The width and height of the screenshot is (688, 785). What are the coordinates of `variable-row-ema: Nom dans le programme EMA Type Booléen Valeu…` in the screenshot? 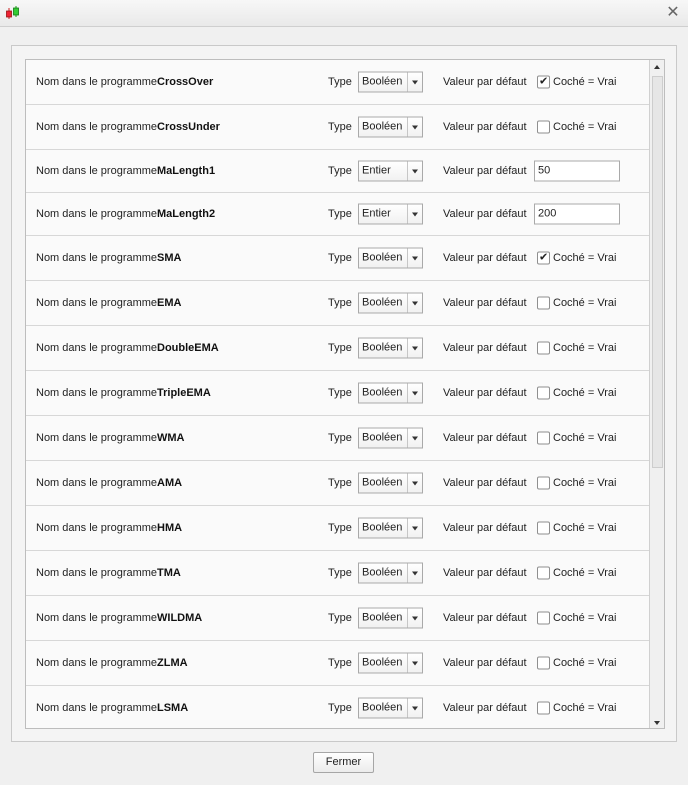 It's located at (338, 303).